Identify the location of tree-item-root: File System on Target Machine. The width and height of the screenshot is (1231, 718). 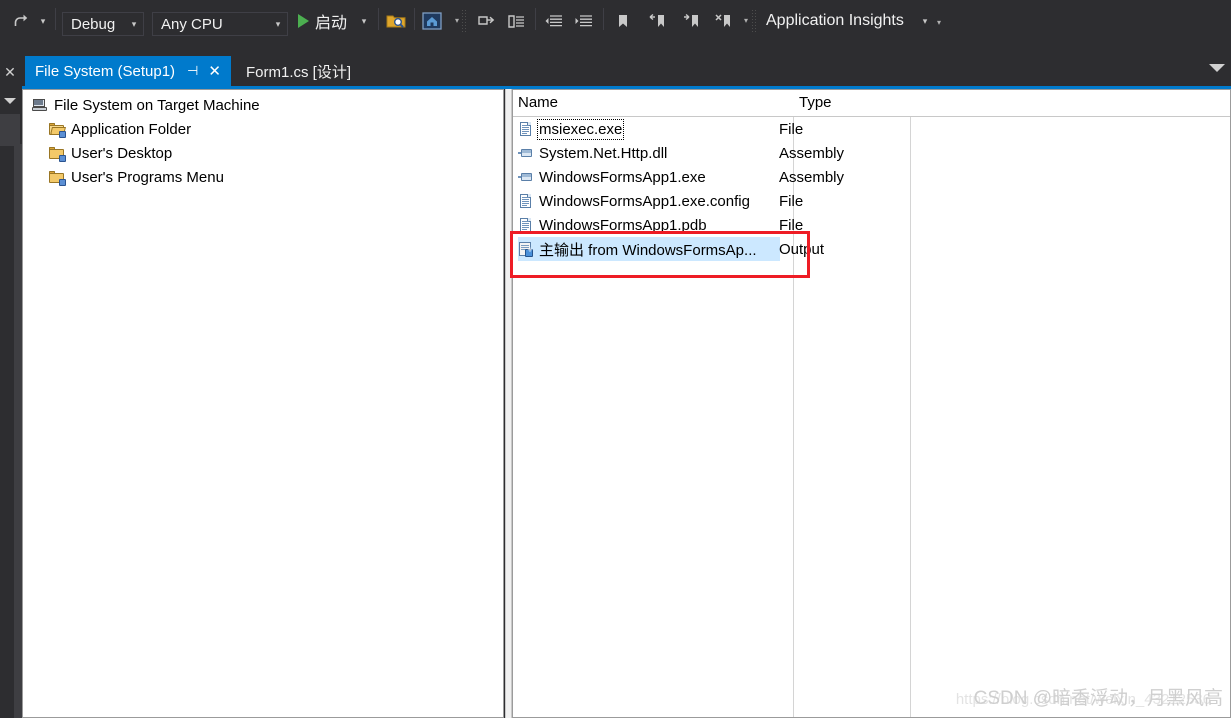
(263, 105).